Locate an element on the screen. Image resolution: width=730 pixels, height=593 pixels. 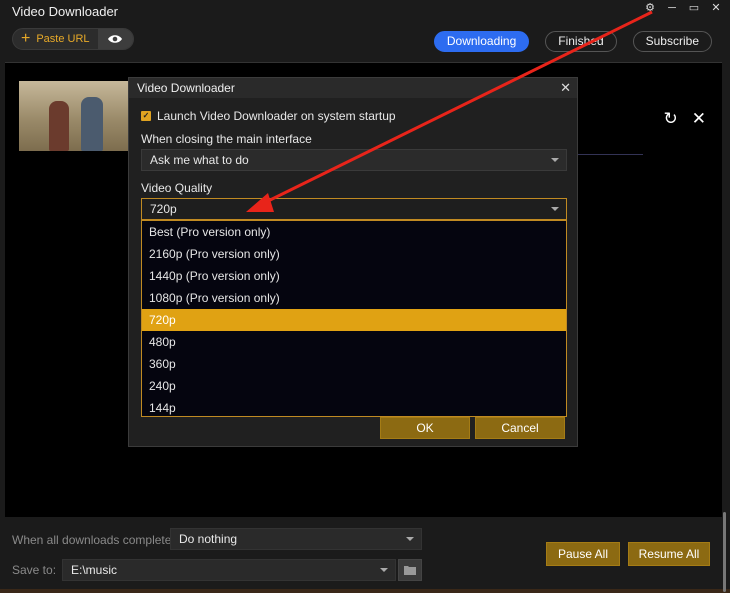
startup-checkbox: ✓ is located at coordinates (146, 116).